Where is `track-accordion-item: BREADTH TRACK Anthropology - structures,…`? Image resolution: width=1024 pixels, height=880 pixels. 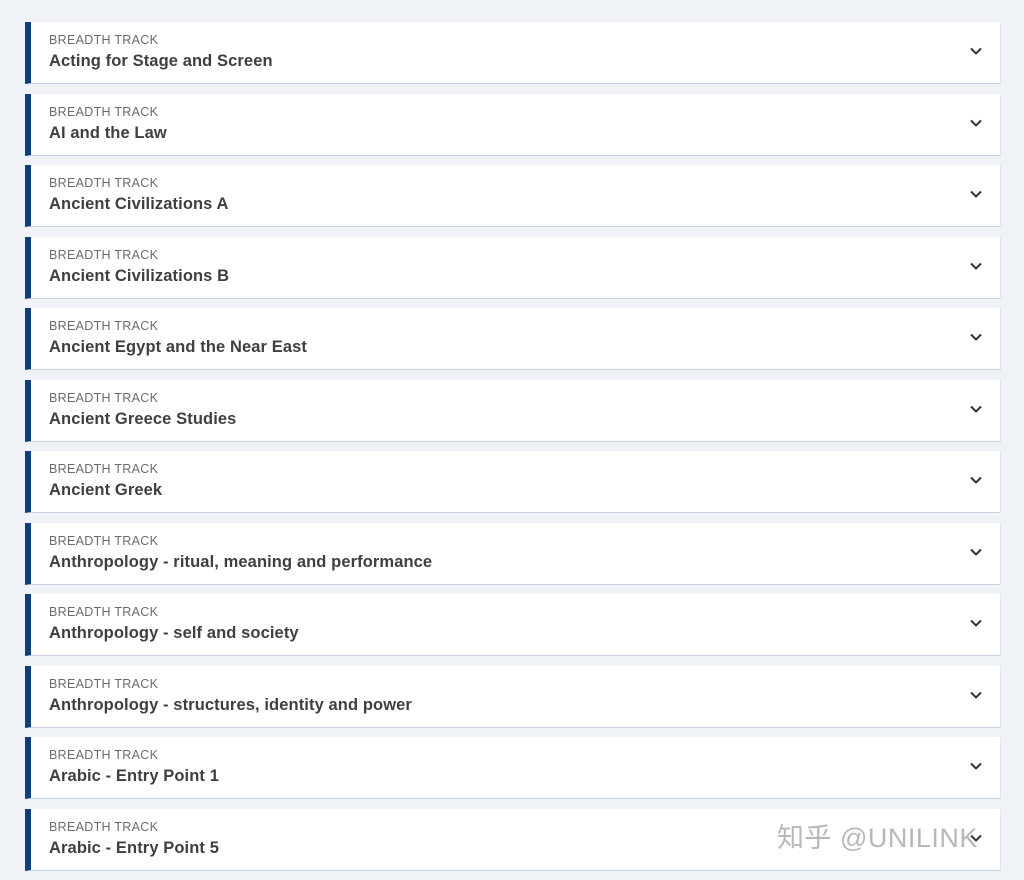
track-accordion-item: BREADTH TRACK Anthropology - structures,… is located at coordinates (513, 696).